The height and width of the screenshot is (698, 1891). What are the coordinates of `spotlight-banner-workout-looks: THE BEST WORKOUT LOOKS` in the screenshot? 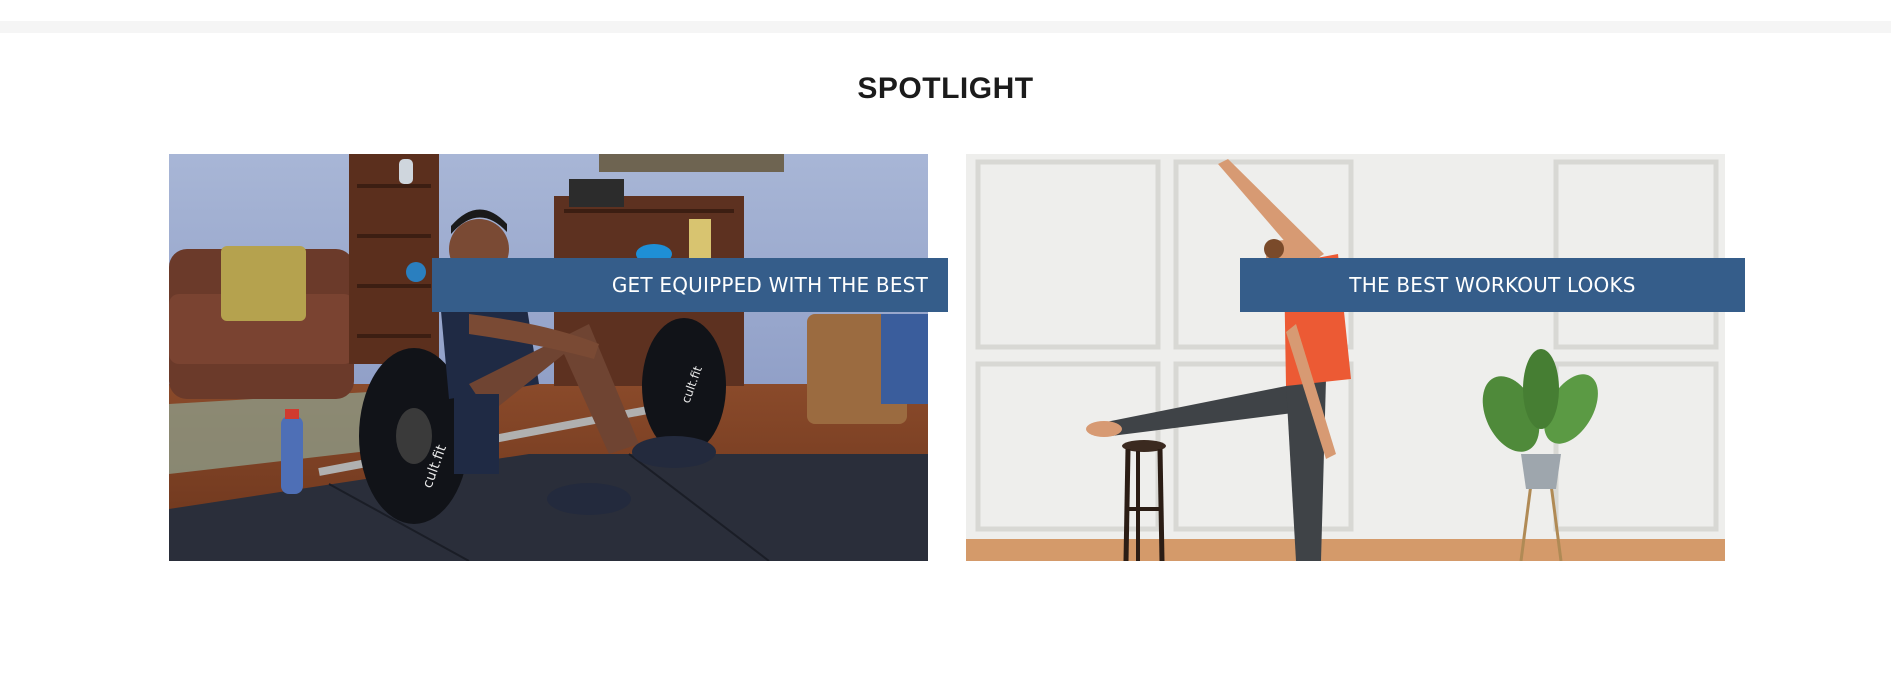 It's located at (1492, 285).